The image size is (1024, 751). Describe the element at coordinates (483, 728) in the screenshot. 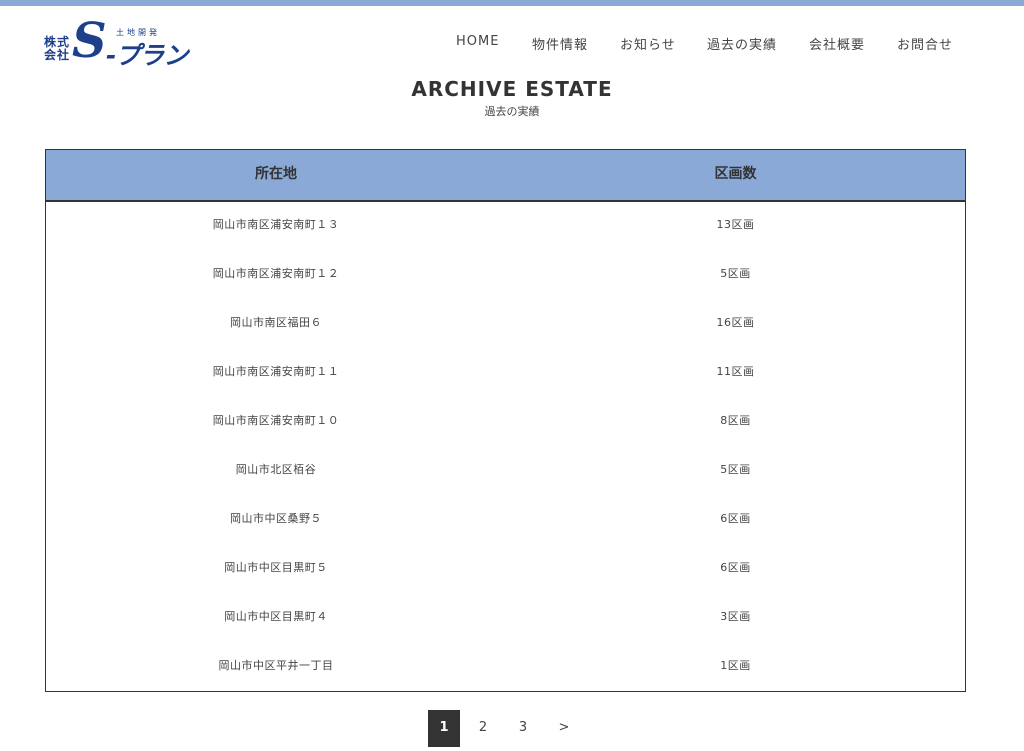

I see `page-2-button: 2` at that location.